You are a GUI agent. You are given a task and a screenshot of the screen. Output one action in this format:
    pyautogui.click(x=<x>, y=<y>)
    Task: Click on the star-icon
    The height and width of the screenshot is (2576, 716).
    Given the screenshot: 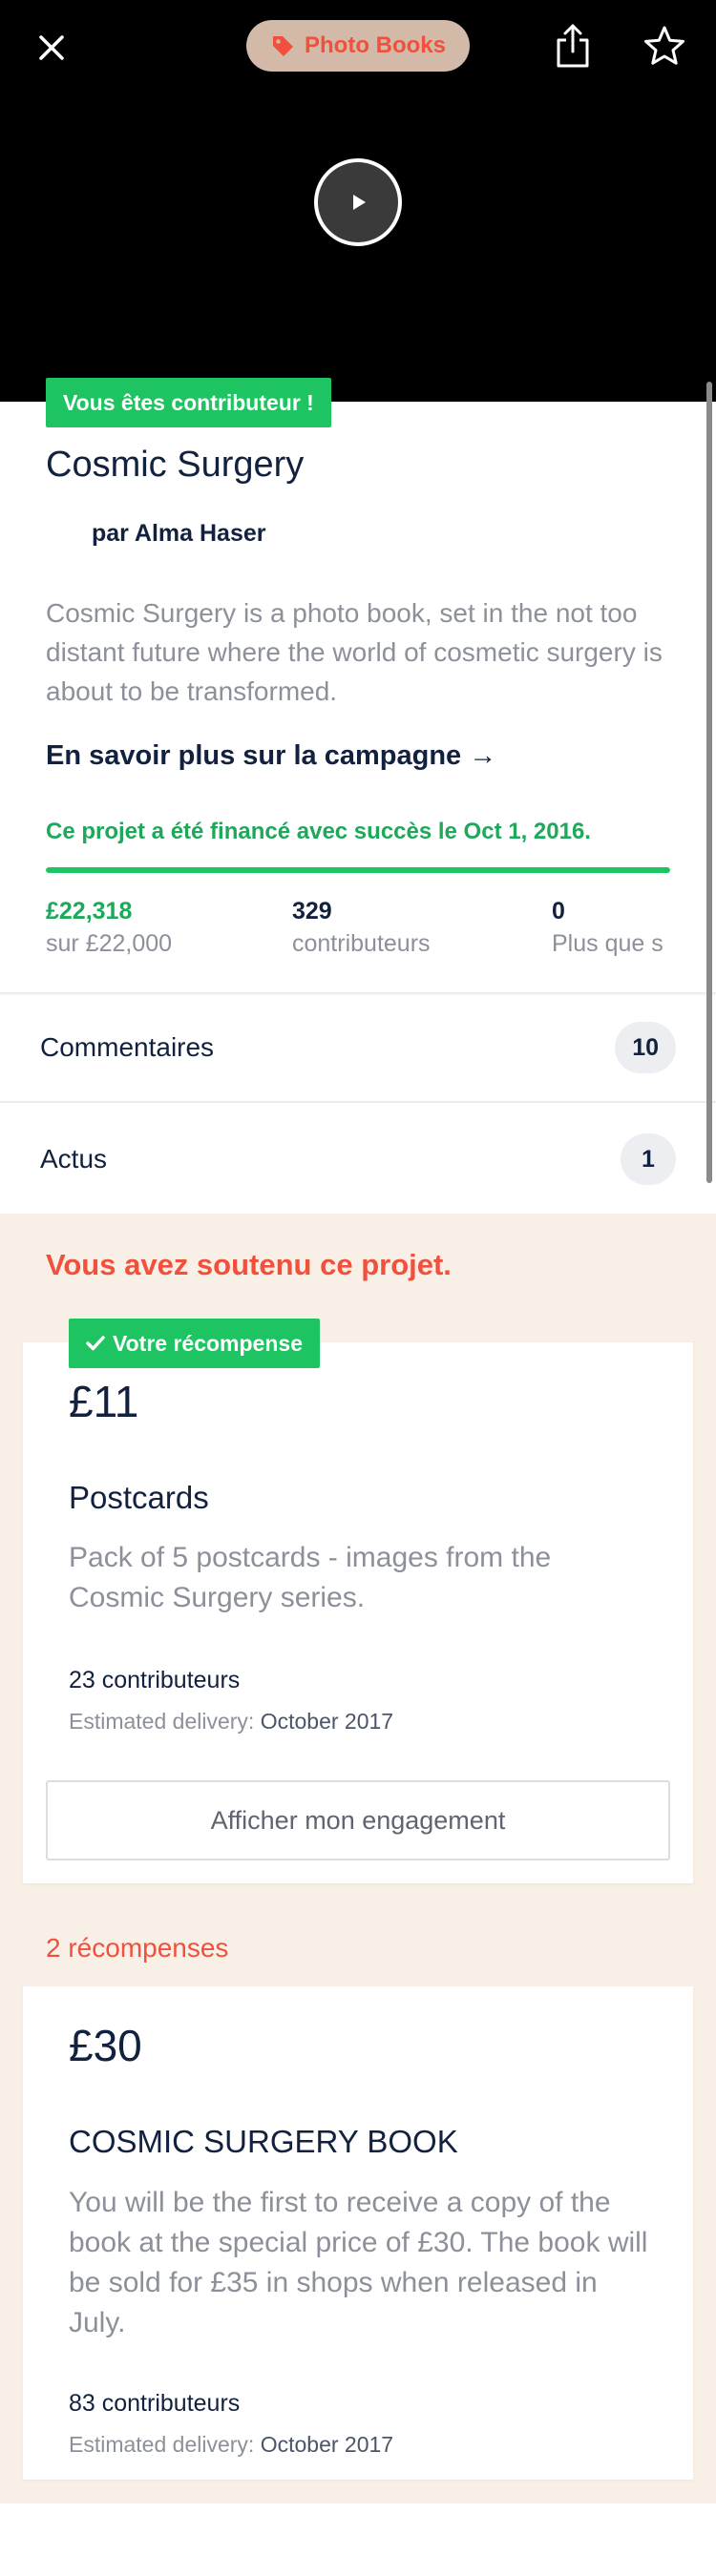 What is the action you would take?
    pyautogui.click(x=664, y=45)
    